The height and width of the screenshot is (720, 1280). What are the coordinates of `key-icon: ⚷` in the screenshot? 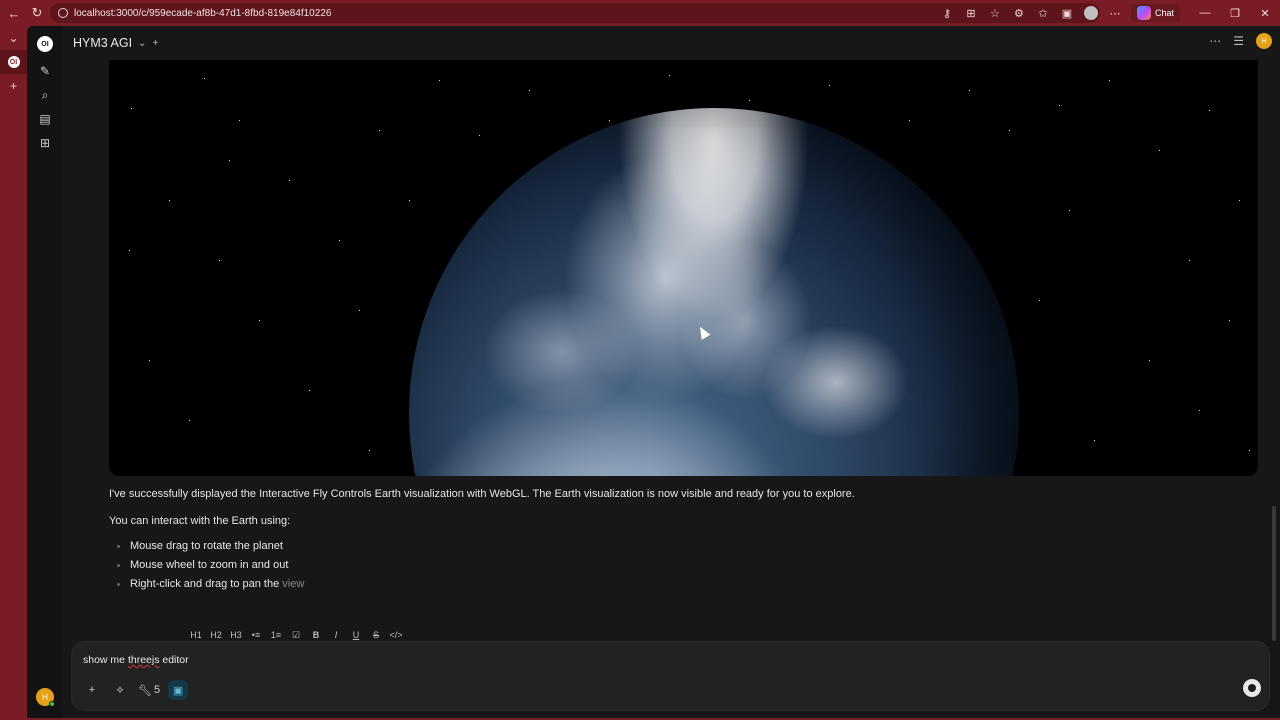 It's located at (947, 13).